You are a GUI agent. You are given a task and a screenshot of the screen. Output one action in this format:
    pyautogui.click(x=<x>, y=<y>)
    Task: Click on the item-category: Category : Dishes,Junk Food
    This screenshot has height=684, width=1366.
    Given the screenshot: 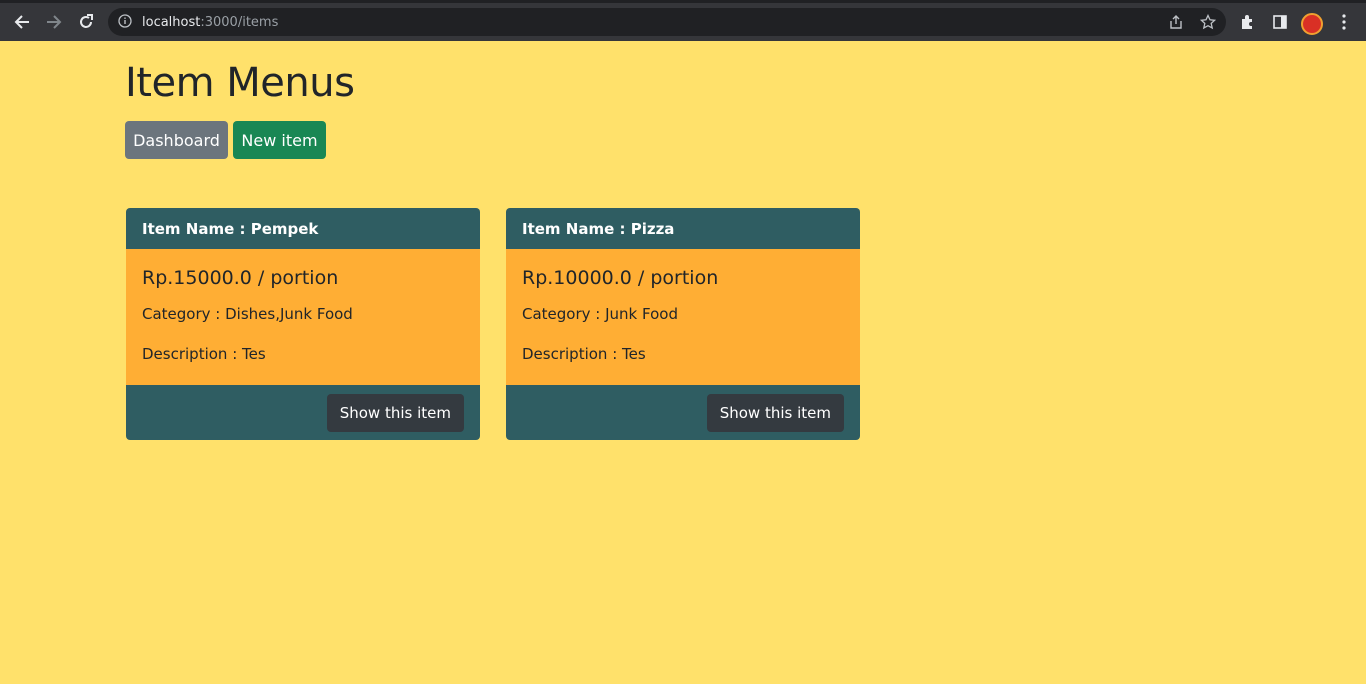 What is the action you would take?
    pyautogui.click(x=247, y=314)
    